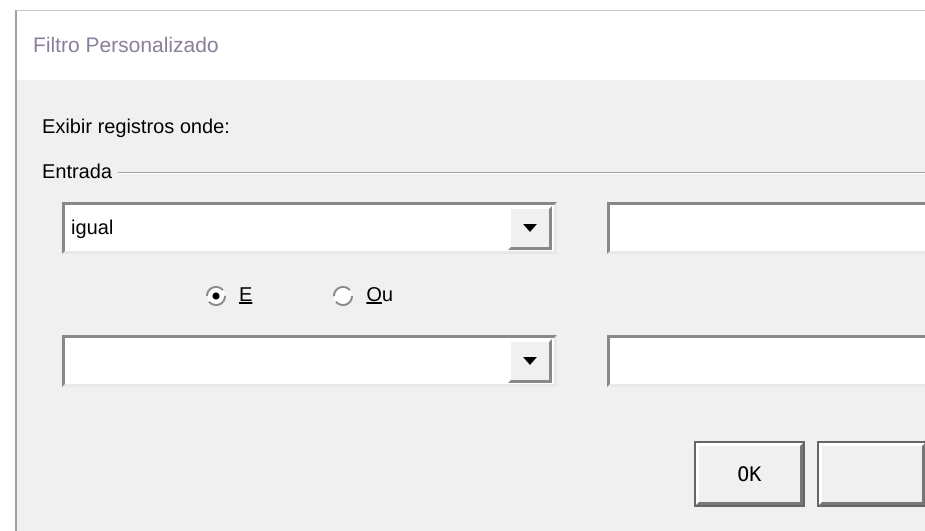 The image size is (925, 531). What do you see at coordinates (309, 228) in the screenshot?
I see `operator-dropdown: igual` at bounding box center [309, 228].